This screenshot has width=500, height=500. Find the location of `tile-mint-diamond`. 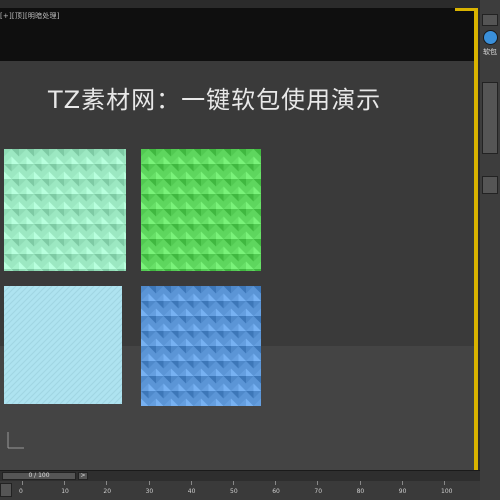

tile-mint-diamond is located at coordinates (65, 210).